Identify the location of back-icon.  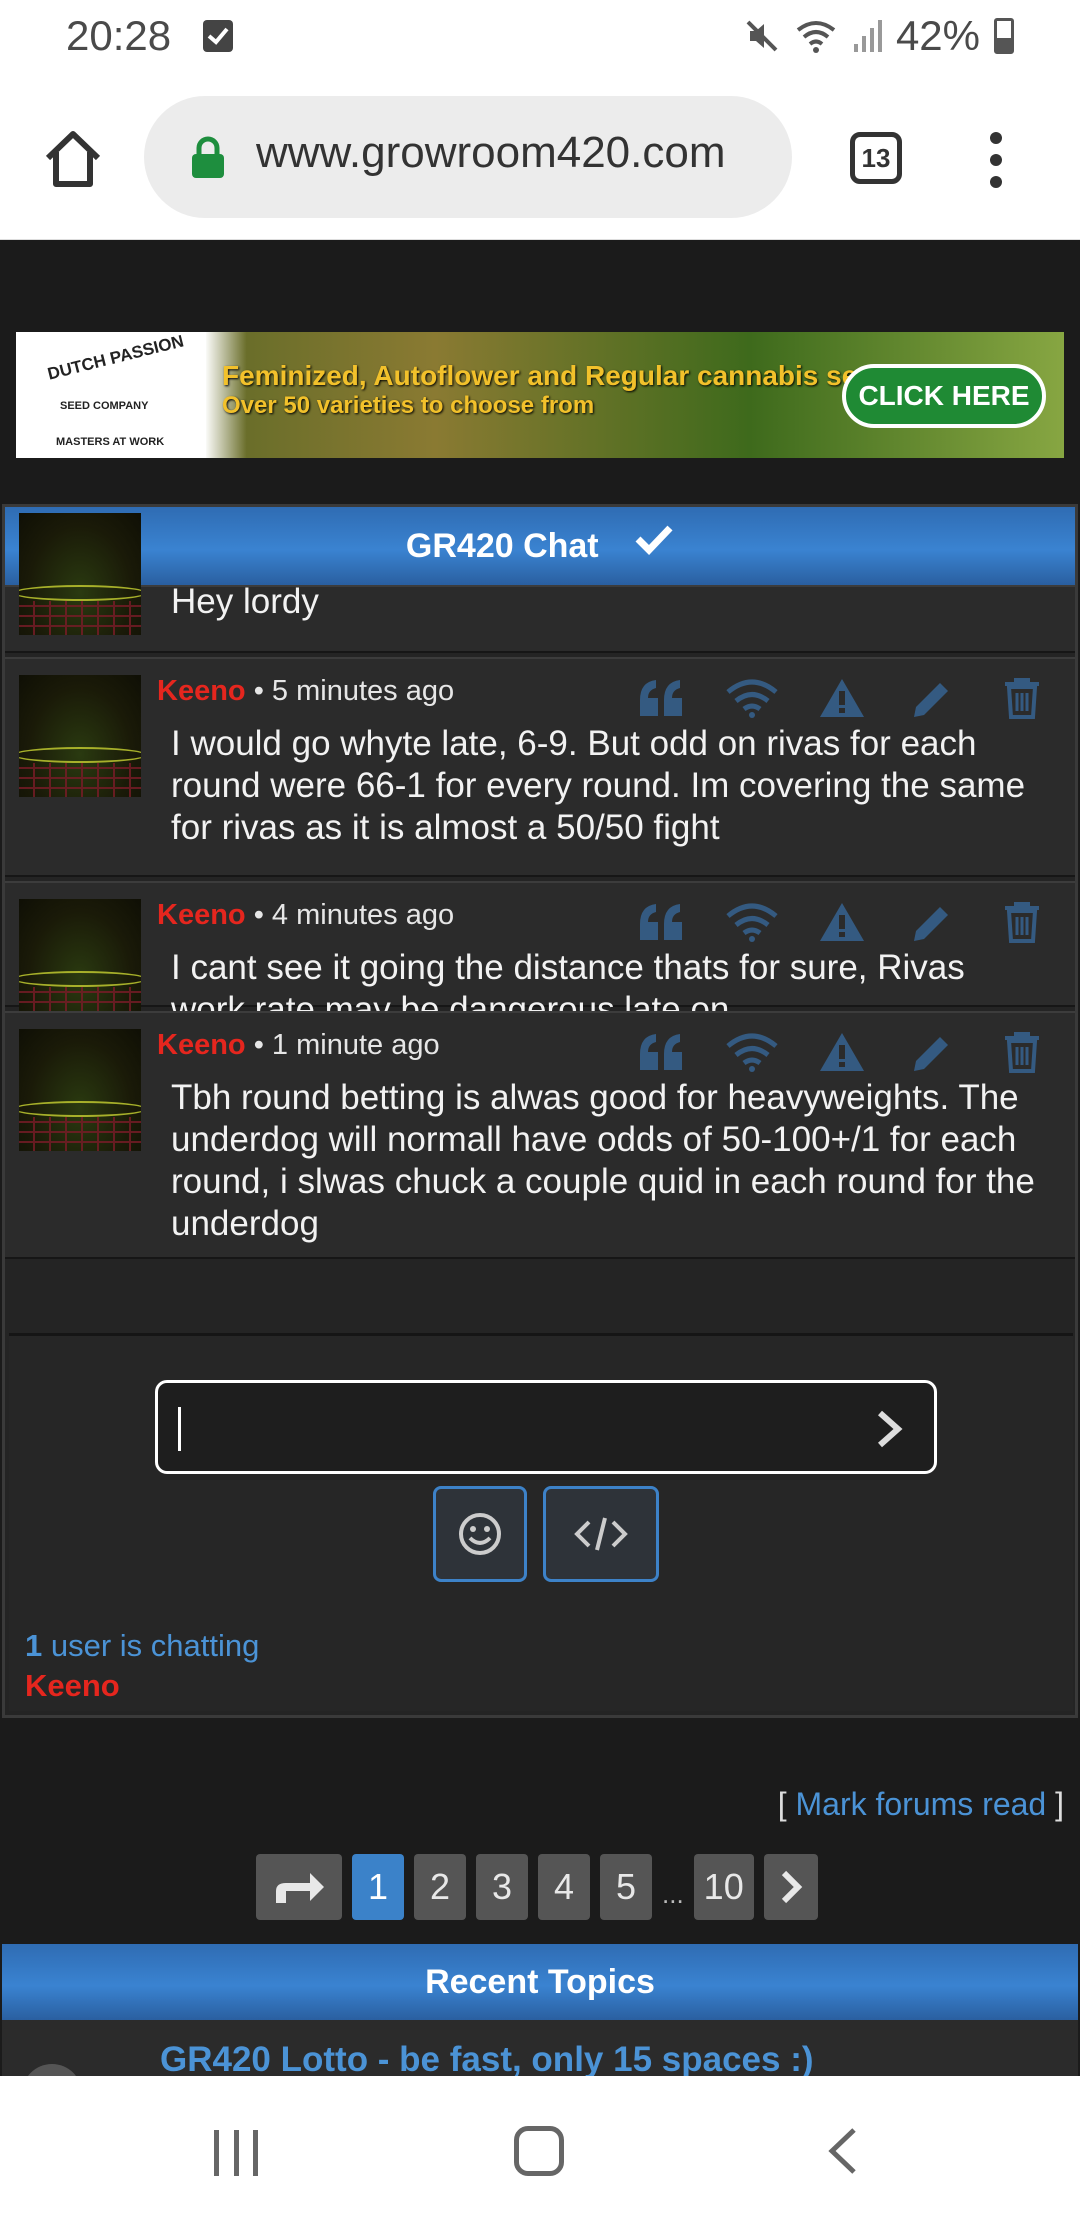
(842, 2153).